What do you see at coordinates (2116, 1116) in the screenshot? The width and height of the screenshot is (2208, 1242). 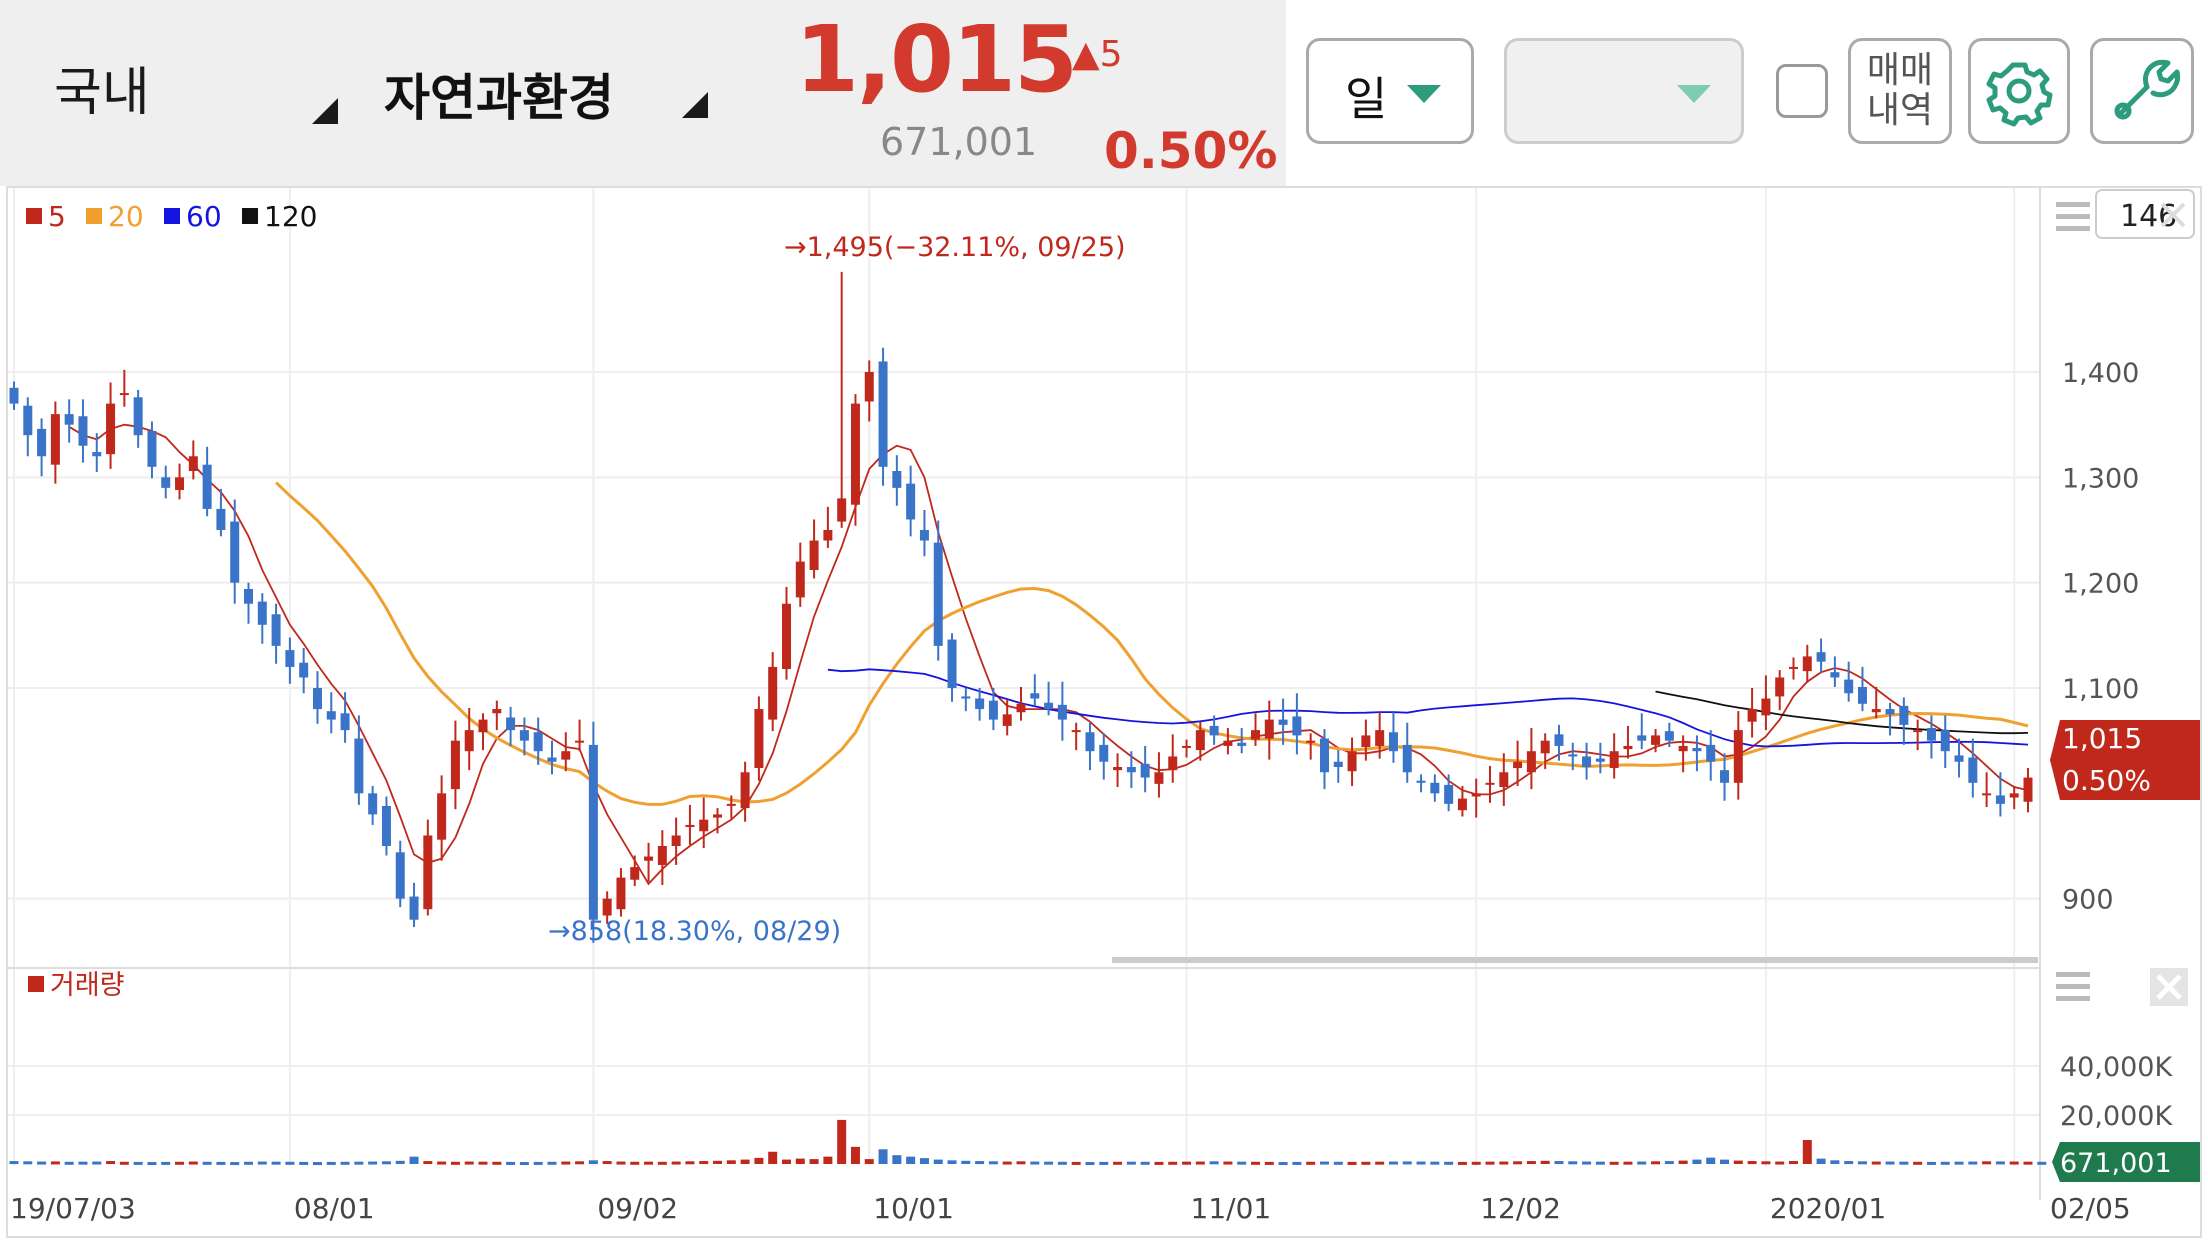 I see `volume-tick-label: 20,000K` at bounding box center [2116, 1116].